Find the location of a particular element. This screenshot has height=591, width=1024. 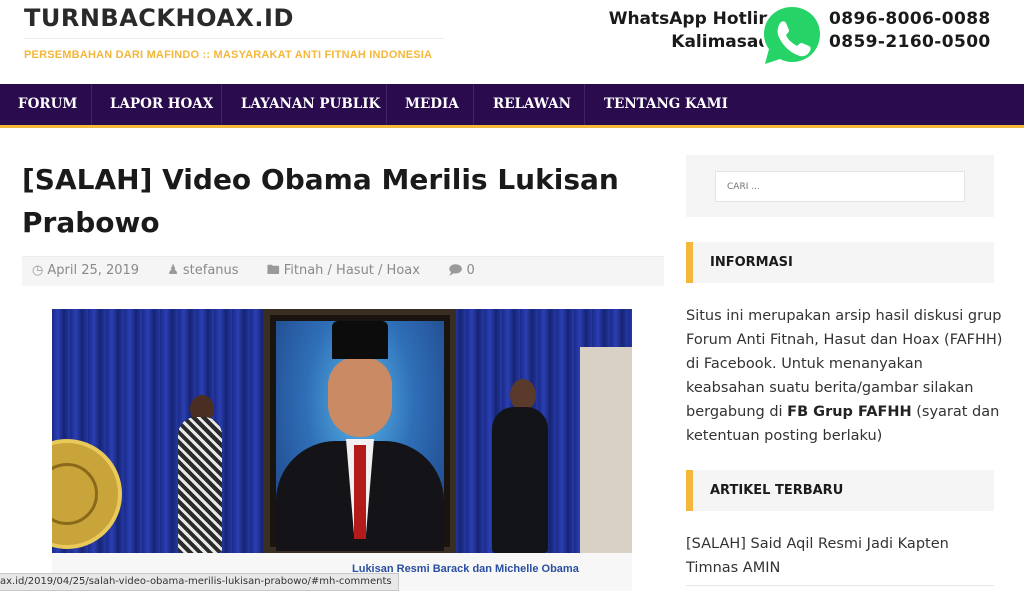

nav-item-layanan-publik: LAYANAN PUBLIK is located at coordinates (310, 104).